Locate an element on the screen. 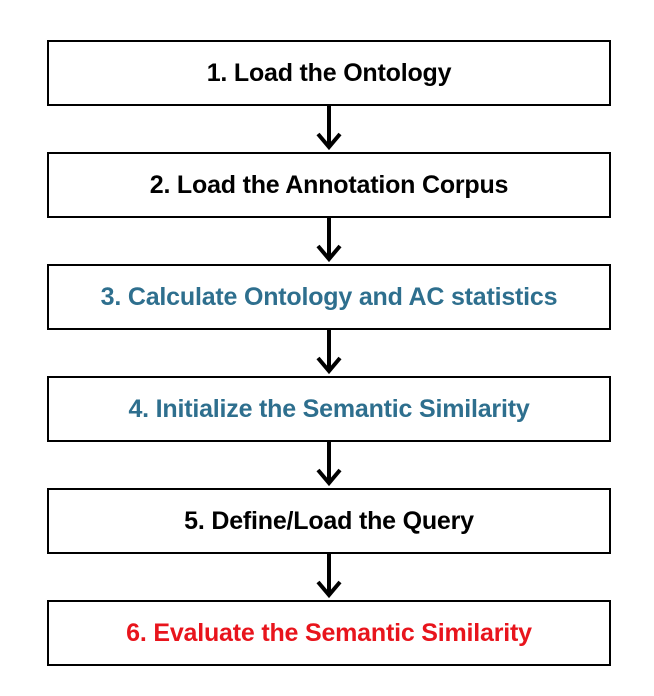 This screenshot has height=696, width=654. step-2-box: 2. Load the Annotation Corpus is located at coordinates (329, 185).